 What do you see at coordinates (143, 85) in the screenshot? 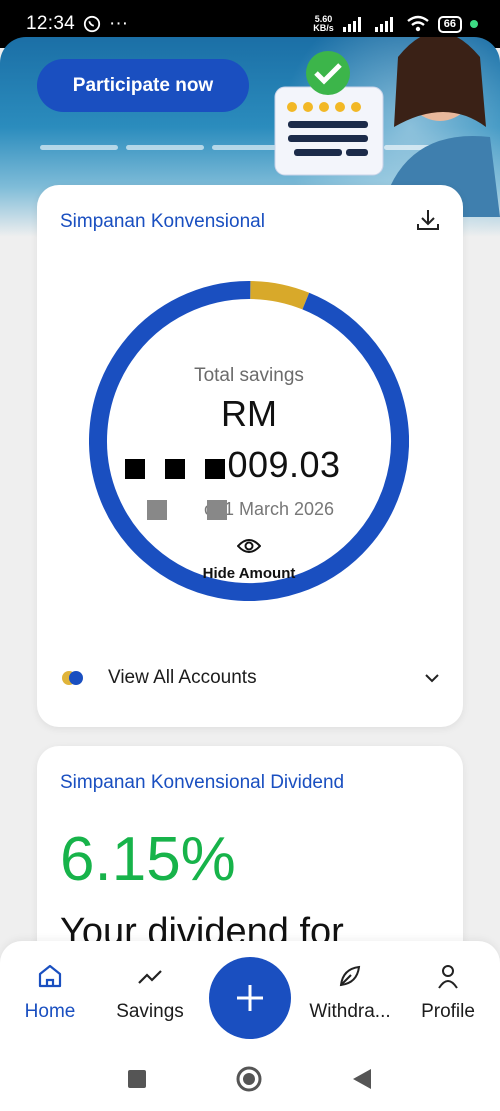
I see `participate-now-button: Participate now` at bounding box center [143, 85].